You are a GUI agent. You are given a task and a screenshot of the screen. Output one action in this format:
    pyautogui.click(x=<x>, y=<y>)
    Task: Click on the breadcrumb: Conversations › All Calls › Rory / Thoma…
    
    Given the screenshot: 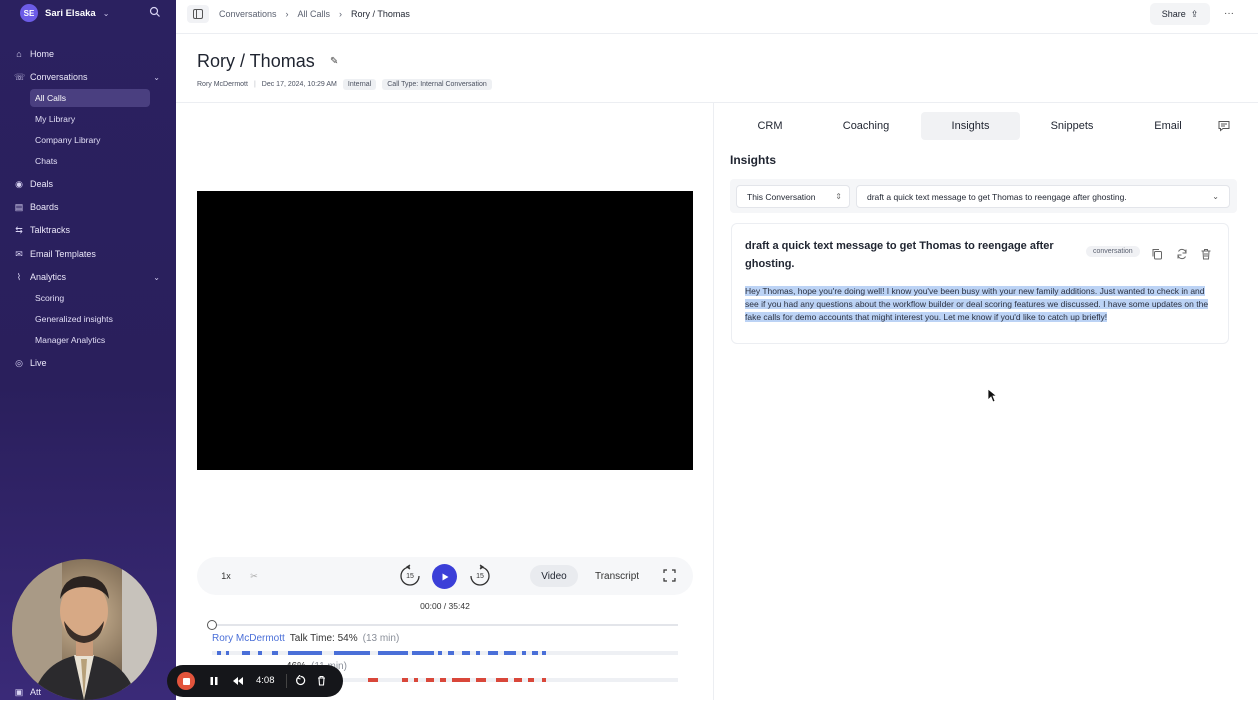 What is the action you would take?
    pyautogui.click(x=314, y=14)
    